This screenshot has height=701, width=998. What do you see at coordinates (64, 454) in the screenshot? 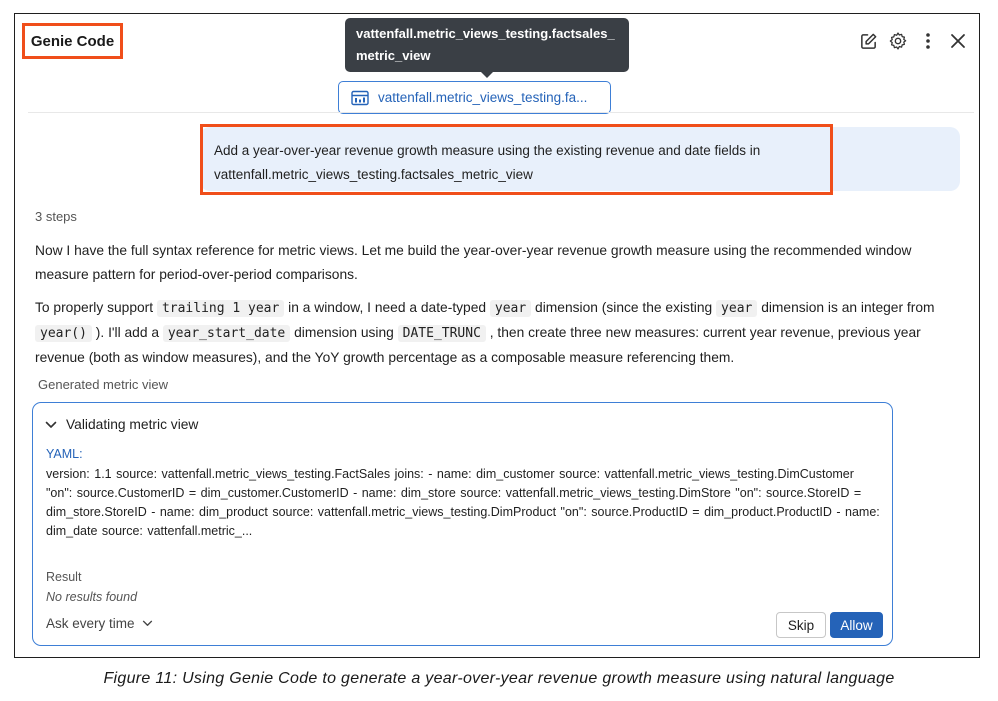
I see `yaml-label: YAML:` at bounding box center [64, 454].